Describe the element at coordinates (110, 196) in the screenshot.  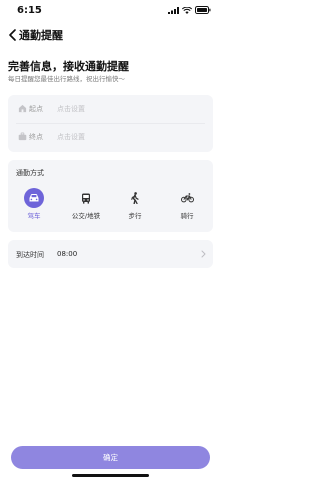
I see `commute-mode-card: 通勤方式 驾车 公交/地铁 步行 骑行` at that location.